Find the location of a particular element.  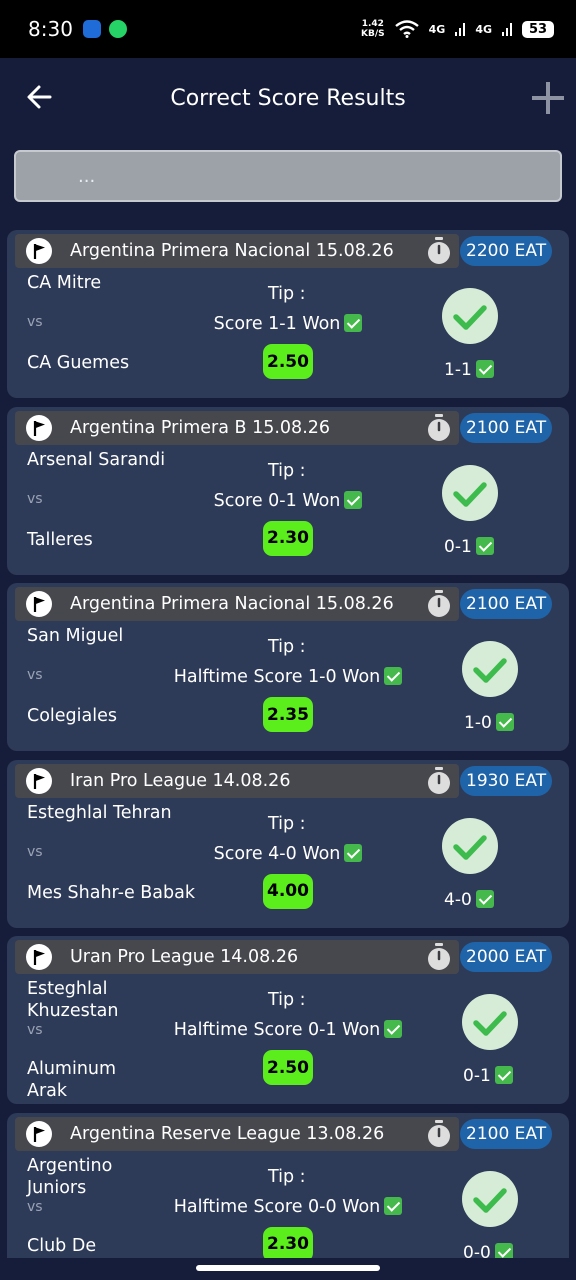

match-header: Argentina Primera Nacional 15.08.26 is located at coordinates (237, 251).